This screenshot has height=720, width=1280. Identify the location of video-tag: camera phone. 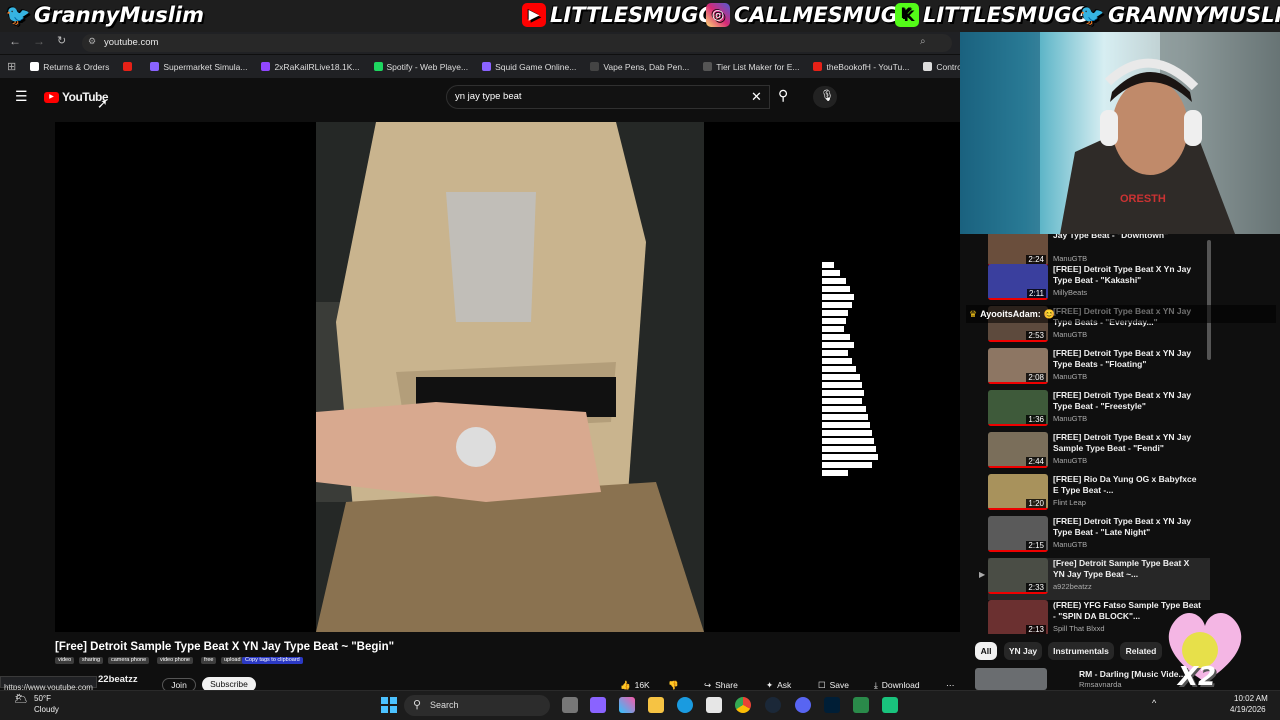
(129, 660).